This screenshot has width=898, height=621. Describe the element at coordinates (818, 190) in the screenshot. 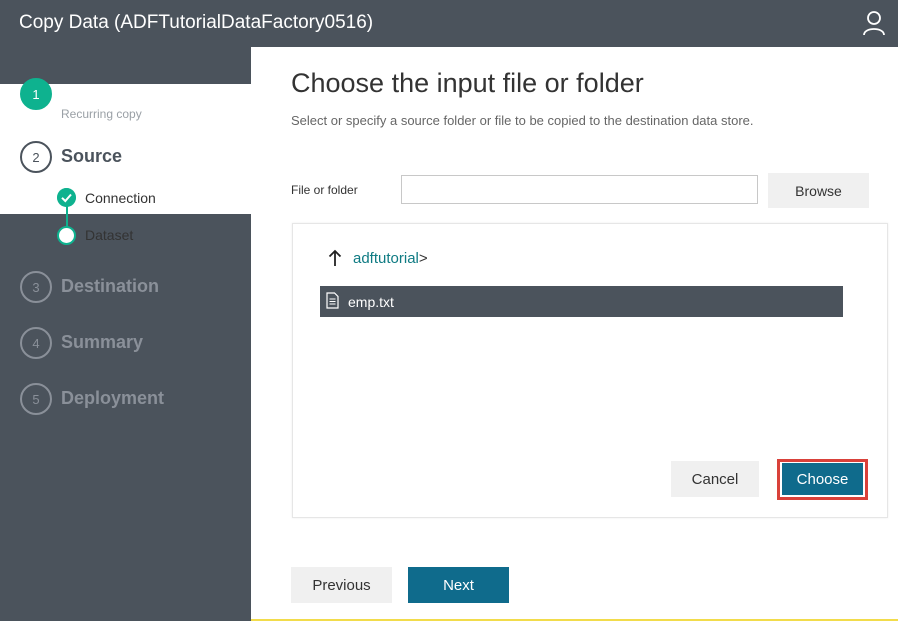

I see `browse-button: Browse` at that location.